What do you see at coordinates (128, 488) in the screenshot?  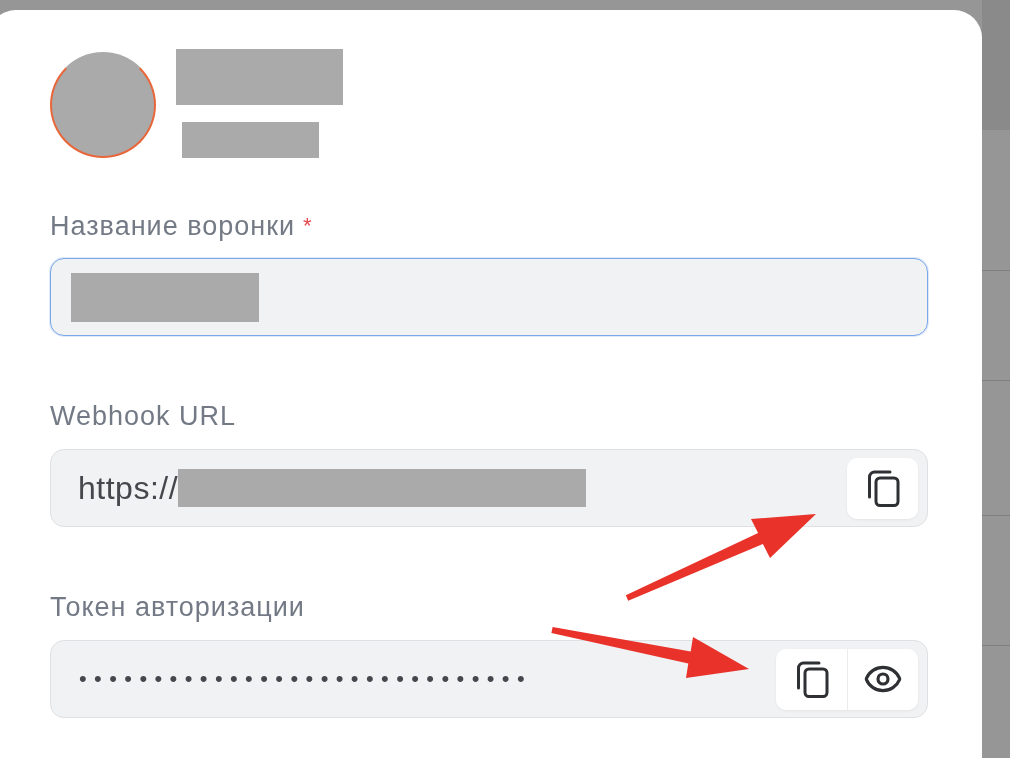 I see `field-value: https://` at bounding box center [128, 488].